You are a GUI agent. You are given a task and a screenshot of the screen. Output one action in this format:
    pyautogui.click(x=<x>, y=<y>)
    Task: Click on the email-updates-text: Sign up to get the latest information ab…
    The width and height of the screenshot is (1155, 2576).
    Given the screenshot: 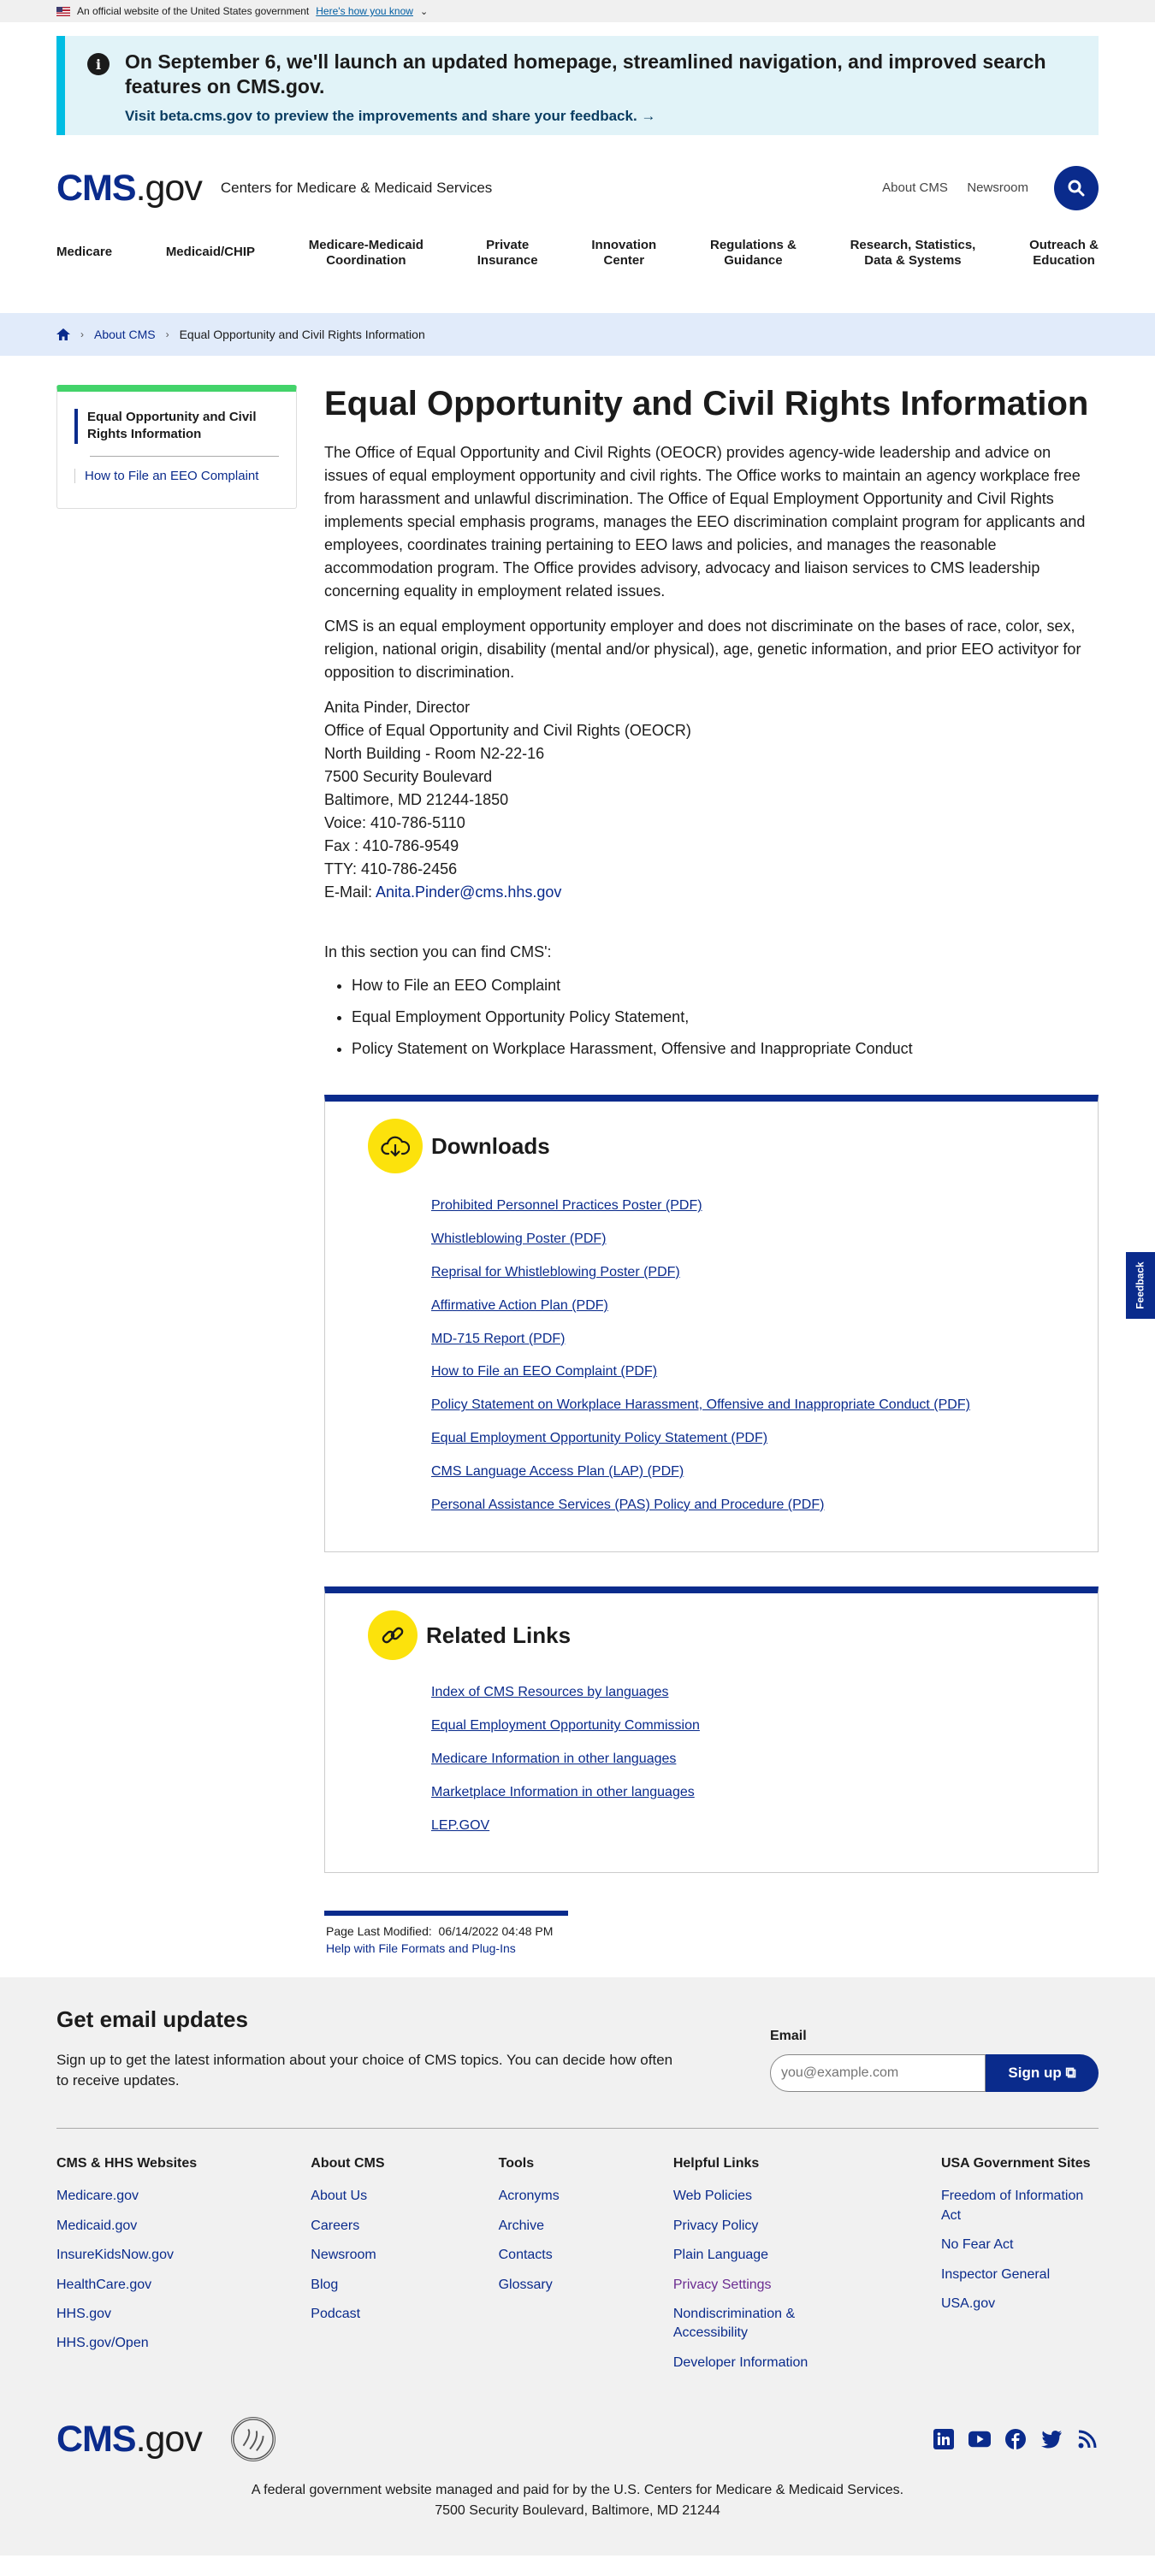 What is the action you would take?
    pyautogui.click(x=364, y=2070)
    